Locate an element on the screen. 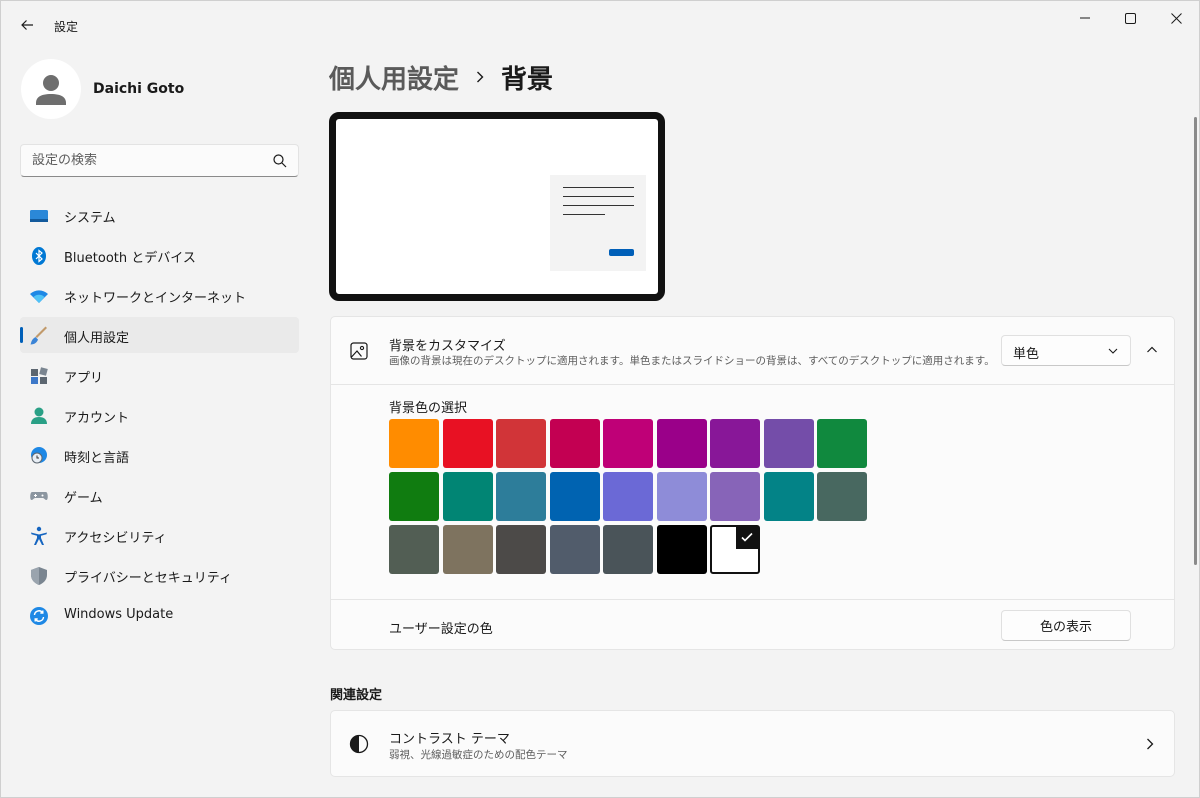 This screenshot has height=798, width=1200. sidebar-item-label: アカウント is located at coordinates (97, 418).